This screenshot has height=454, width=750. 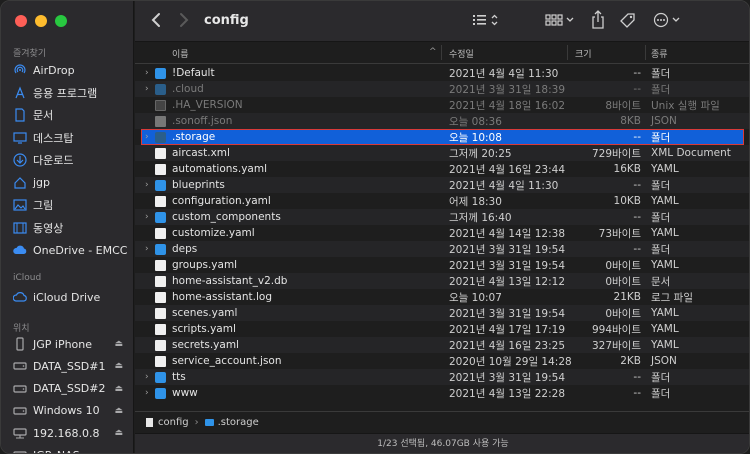 What do you see at coordinates (659, 53) in the screenshot?
I see `column-kind: 종류` at bounding box center [659, 53].